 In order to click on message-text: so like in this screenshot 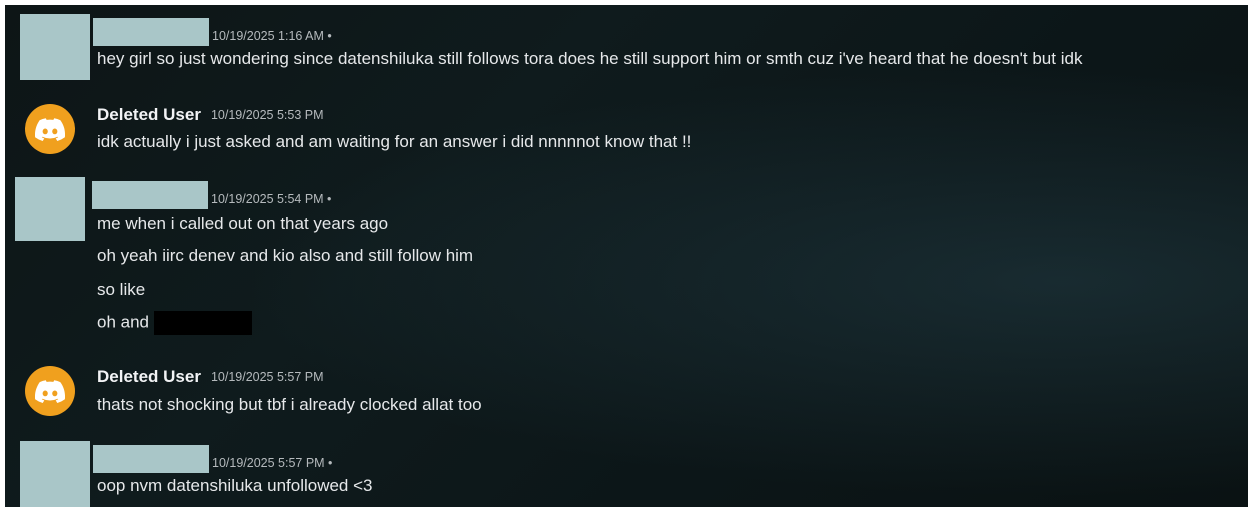, I will do `click(121, 289)`.